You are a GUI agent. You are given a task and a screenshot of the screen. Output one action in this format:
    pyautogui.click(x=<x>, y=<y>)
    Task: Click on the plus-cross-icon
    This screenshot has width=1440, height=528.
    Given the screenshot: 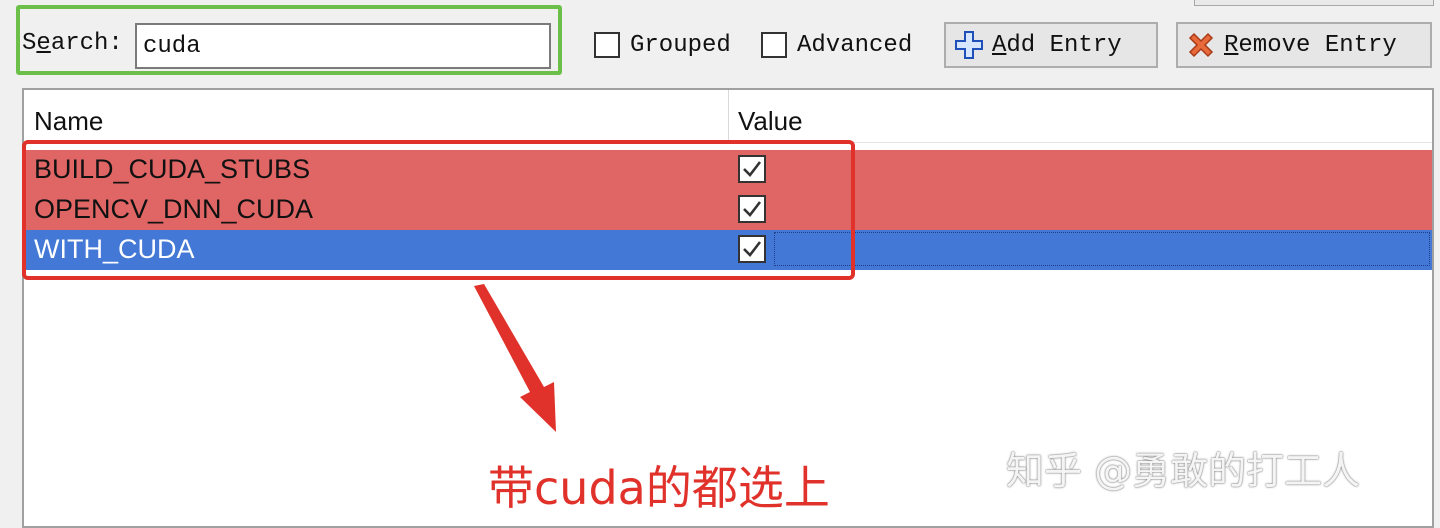 What is the action you would take?
    pyautogui.click(x=969, y=45)
    